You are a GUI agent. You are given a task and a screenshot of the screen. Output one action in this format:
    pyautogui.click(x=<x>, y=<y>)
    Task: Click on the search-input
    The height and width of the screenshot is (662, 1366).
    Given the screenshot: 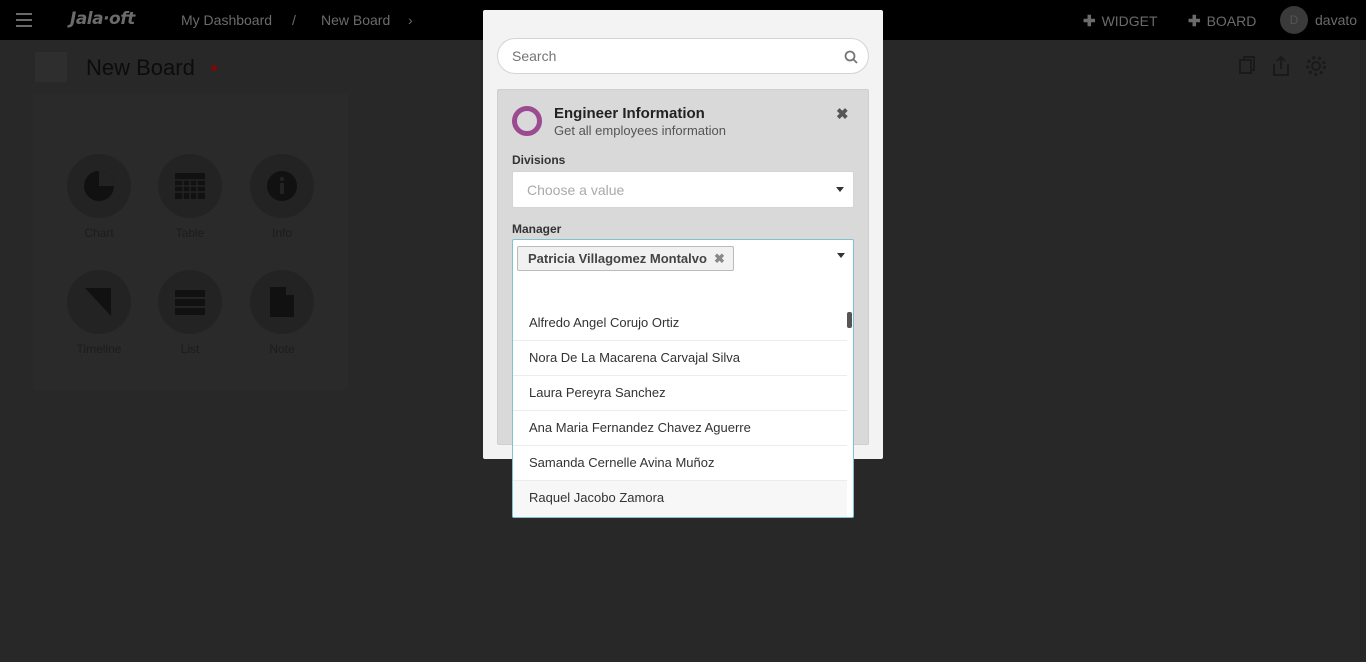 What is the action you would take?
    pyautogui.click(x=672, y=56)
    